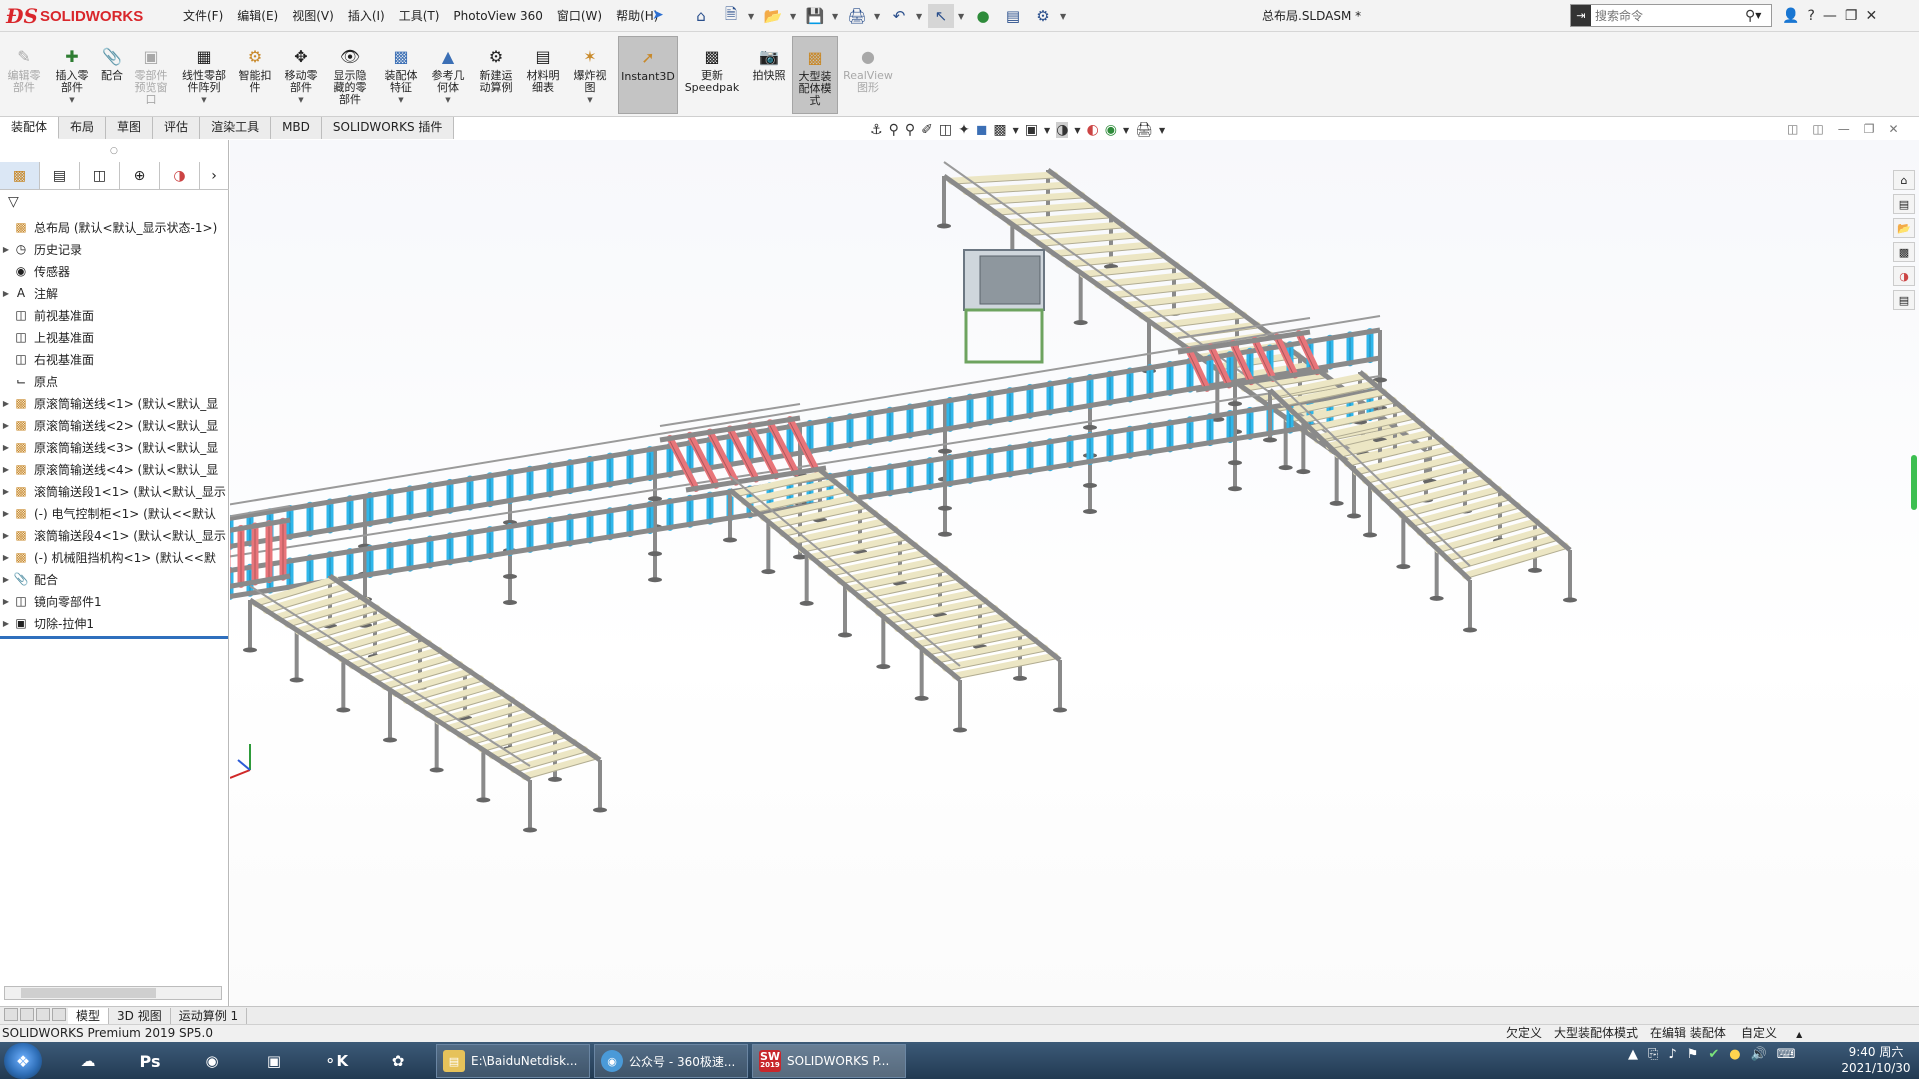 The height and width of the screenshot is (1079, 1919). What do you see at coordinates (941, 16) in the screenshot?
I see `select-pointer-icon: ↖` at bounding box center [941, 16].